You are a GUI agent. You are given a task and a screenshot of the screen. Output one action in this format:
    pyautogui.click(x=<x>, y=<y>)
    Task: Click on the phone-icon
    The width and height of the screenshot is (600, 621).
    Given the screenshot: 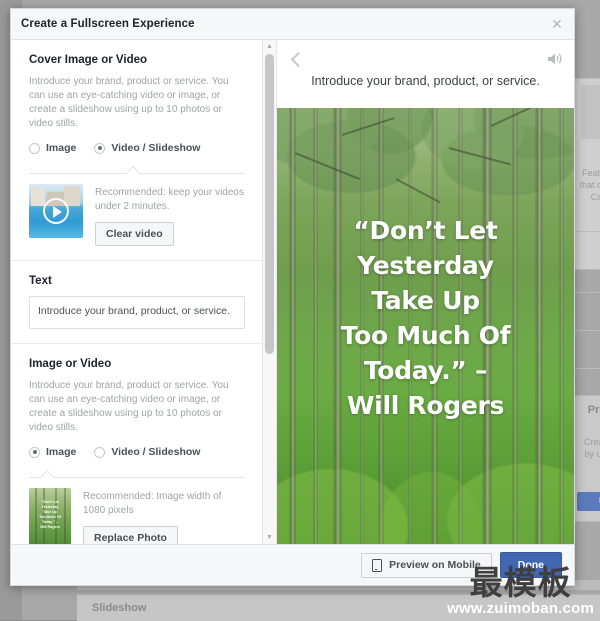 What is the action you would take?
    pyautogui.click(x=377, y=565)
    